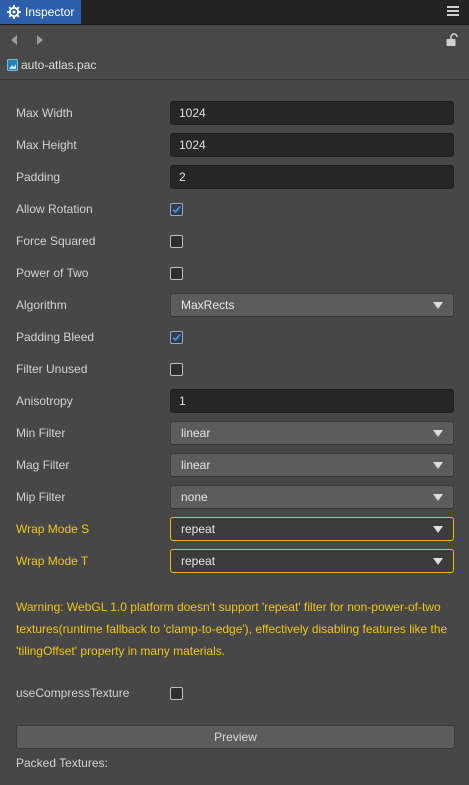  What do you see at coordinates (176, 693) in the screenshot?
I see `use-compress-texture-checkbox` at bounding box center [176, 693].